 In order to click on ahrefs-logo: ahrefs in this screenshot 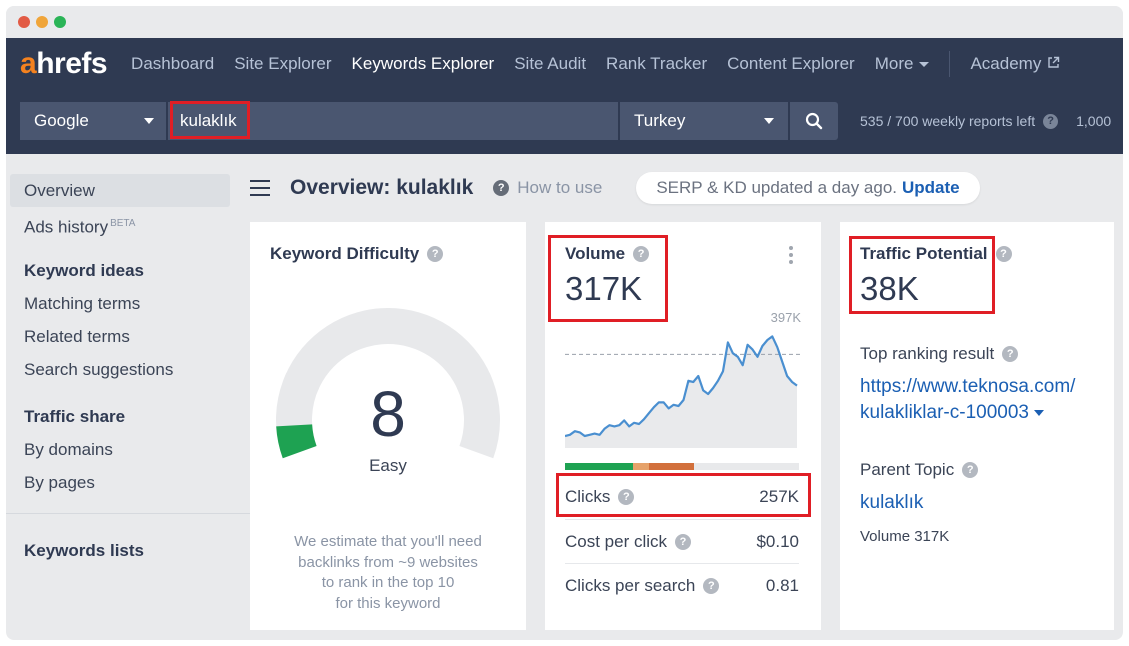, I will do `click(64, 64)`.